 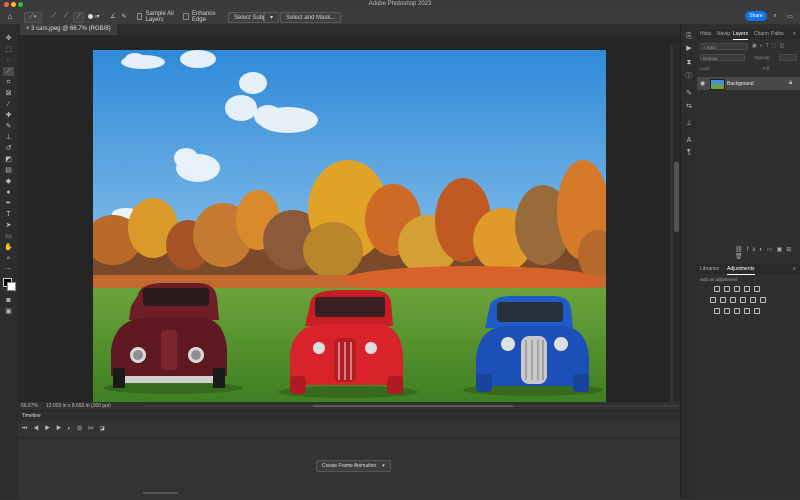 I want to click on timeline-zoom-slider, so click(x=160, y=493).